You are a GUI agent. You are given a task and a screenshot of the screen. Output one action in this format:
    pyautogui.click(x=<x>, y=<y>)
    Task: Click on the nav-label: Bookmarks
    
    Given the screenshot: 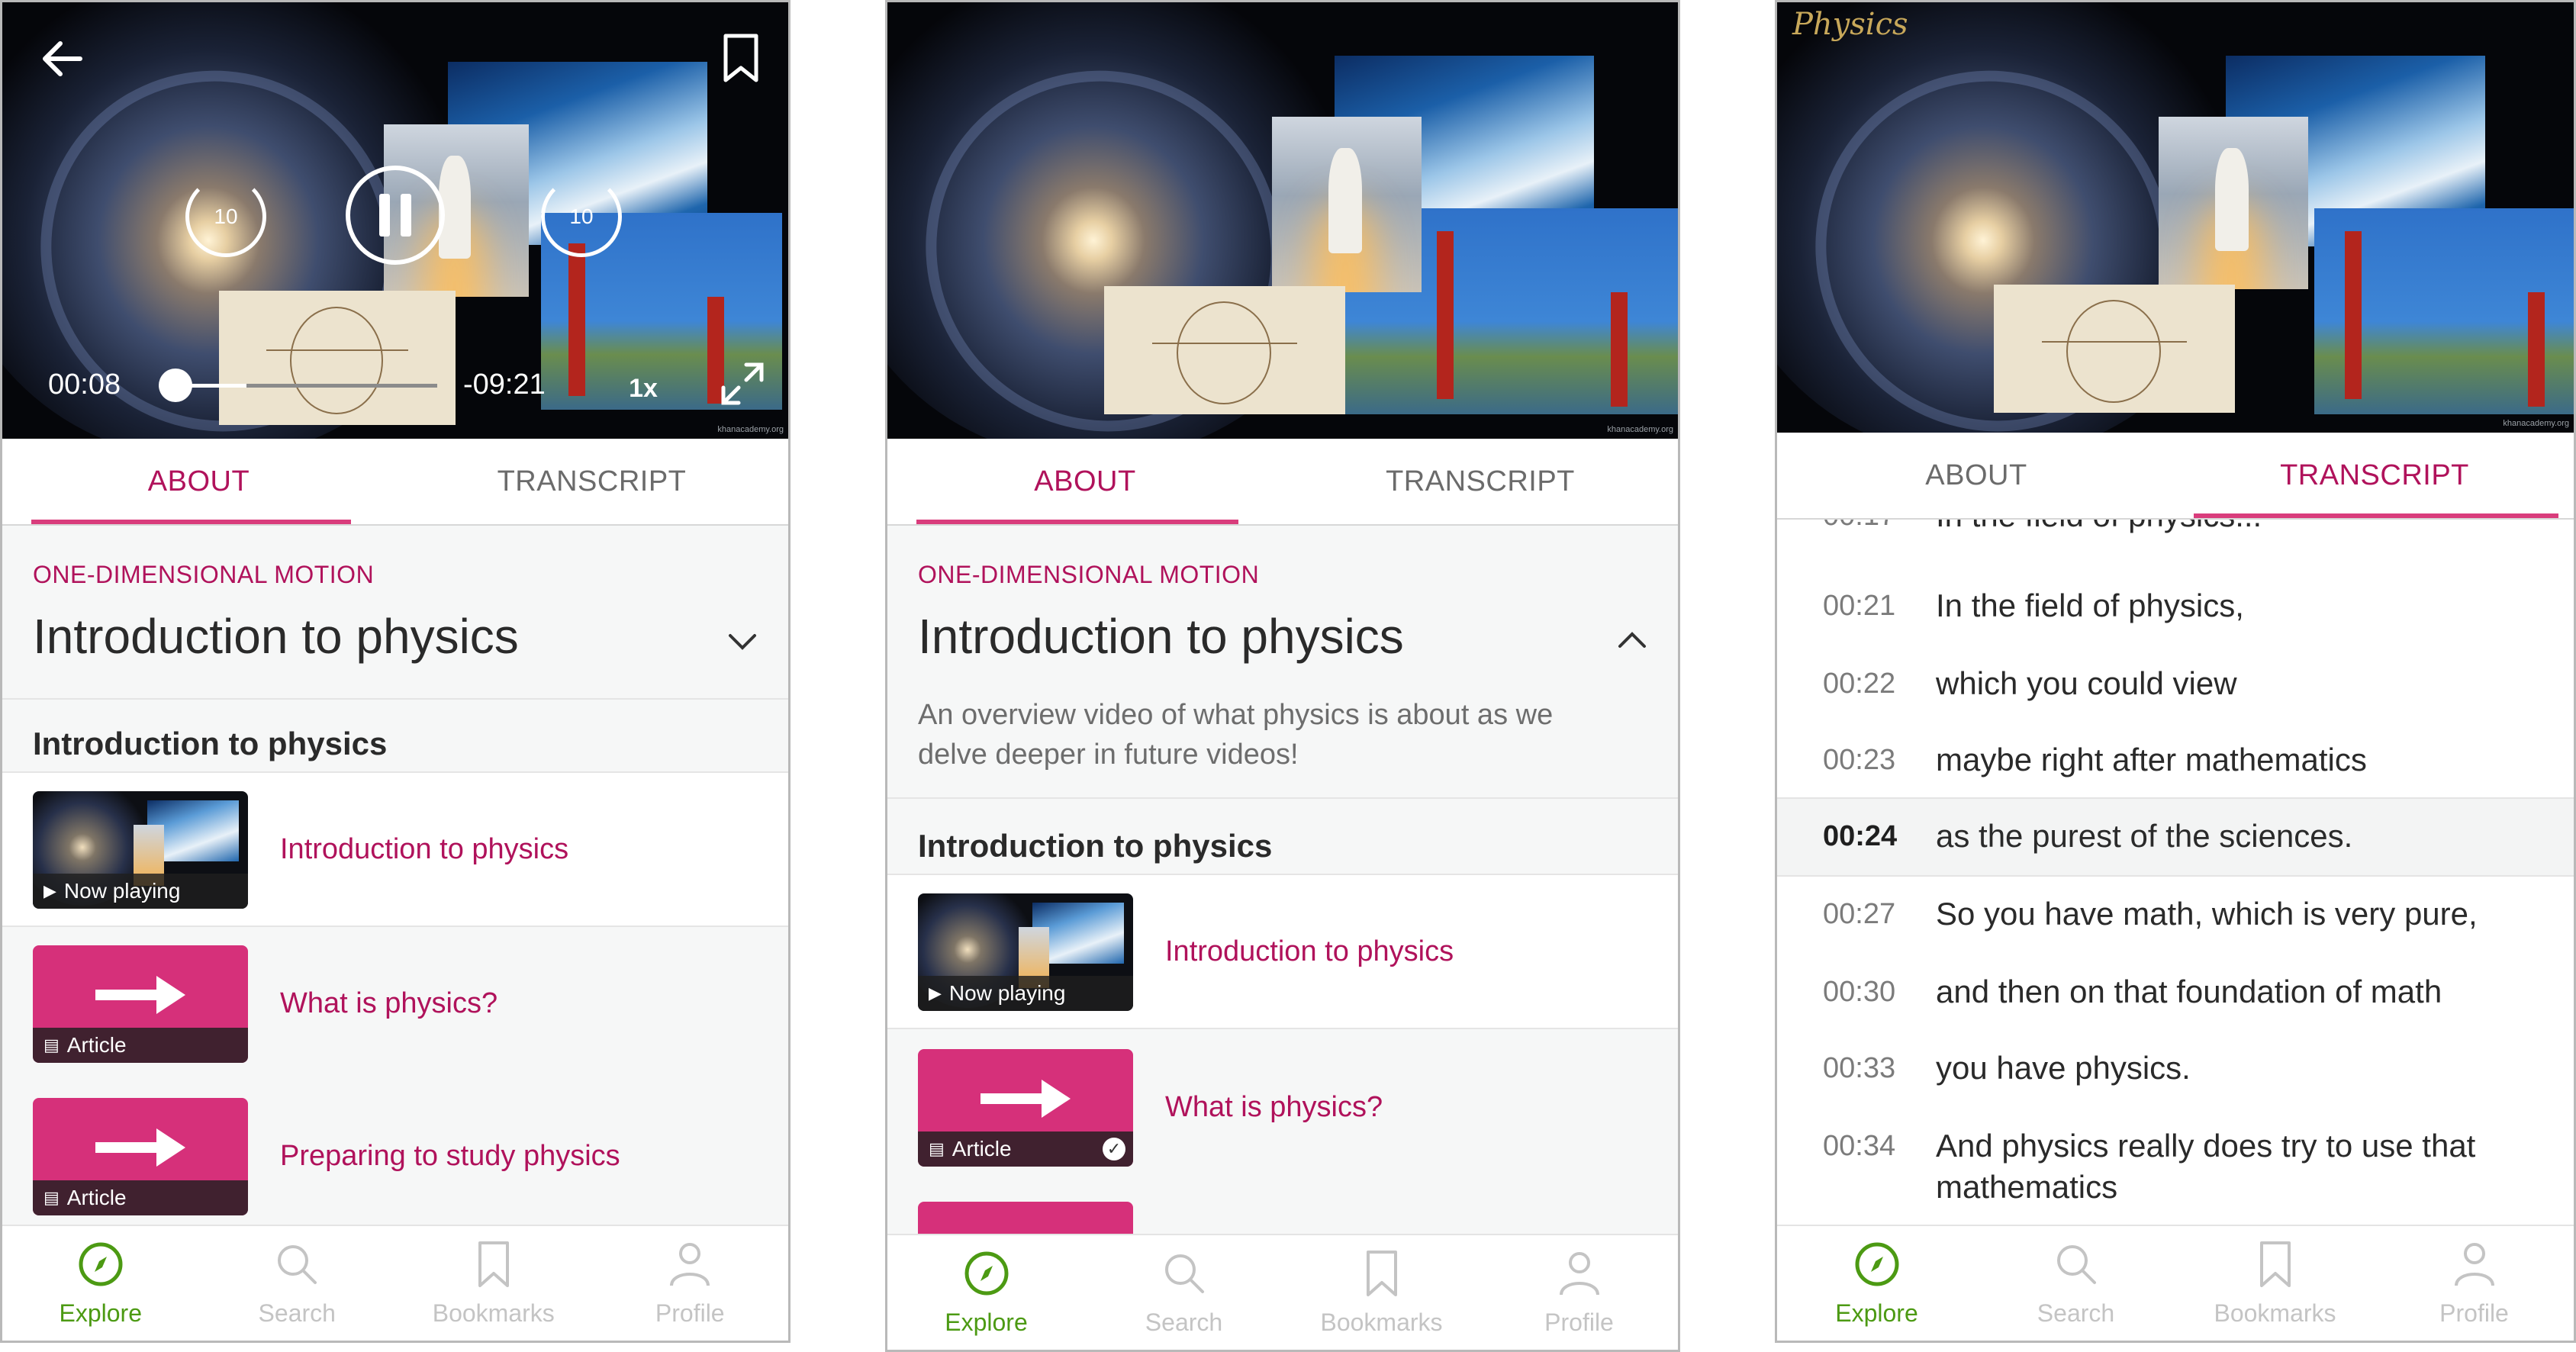 What is the action you would take?
    pyautogui.click(x=493, y=1313)
    